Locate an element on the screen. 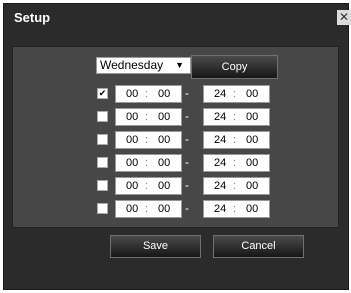  dialog-title: Setup is located at coordinates (32, 17).